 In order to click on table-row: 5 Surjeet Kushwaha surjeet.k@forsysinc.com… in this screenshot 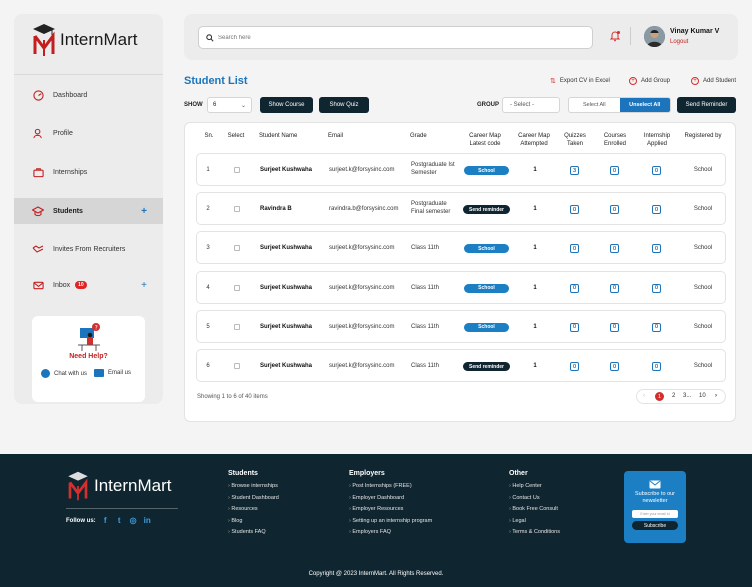, I will do `click(461, 326)`.